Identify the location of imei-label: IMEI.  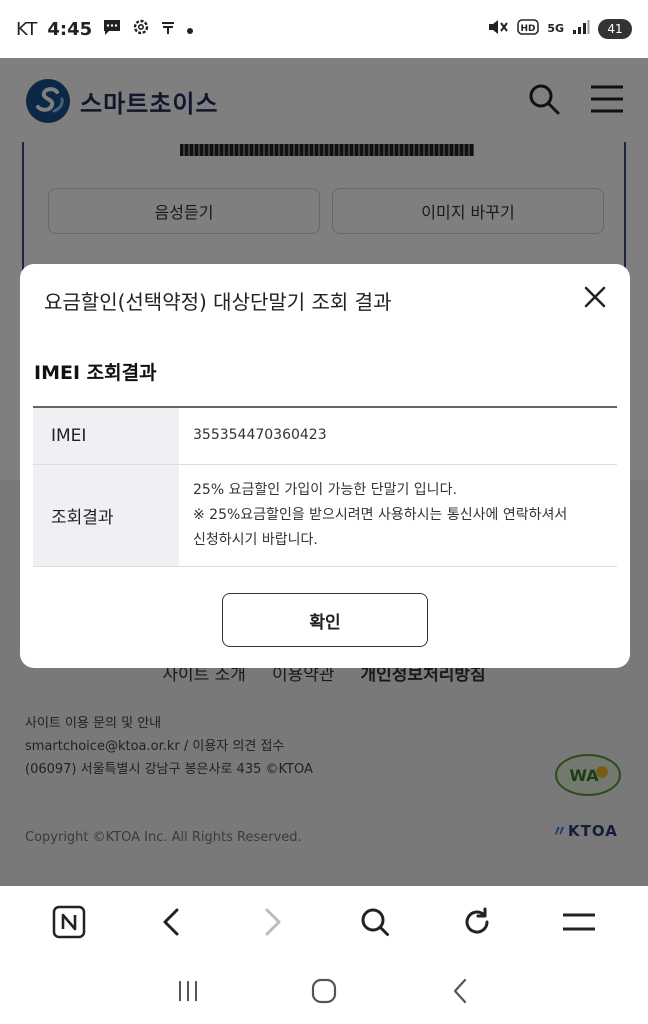
(106, 436).